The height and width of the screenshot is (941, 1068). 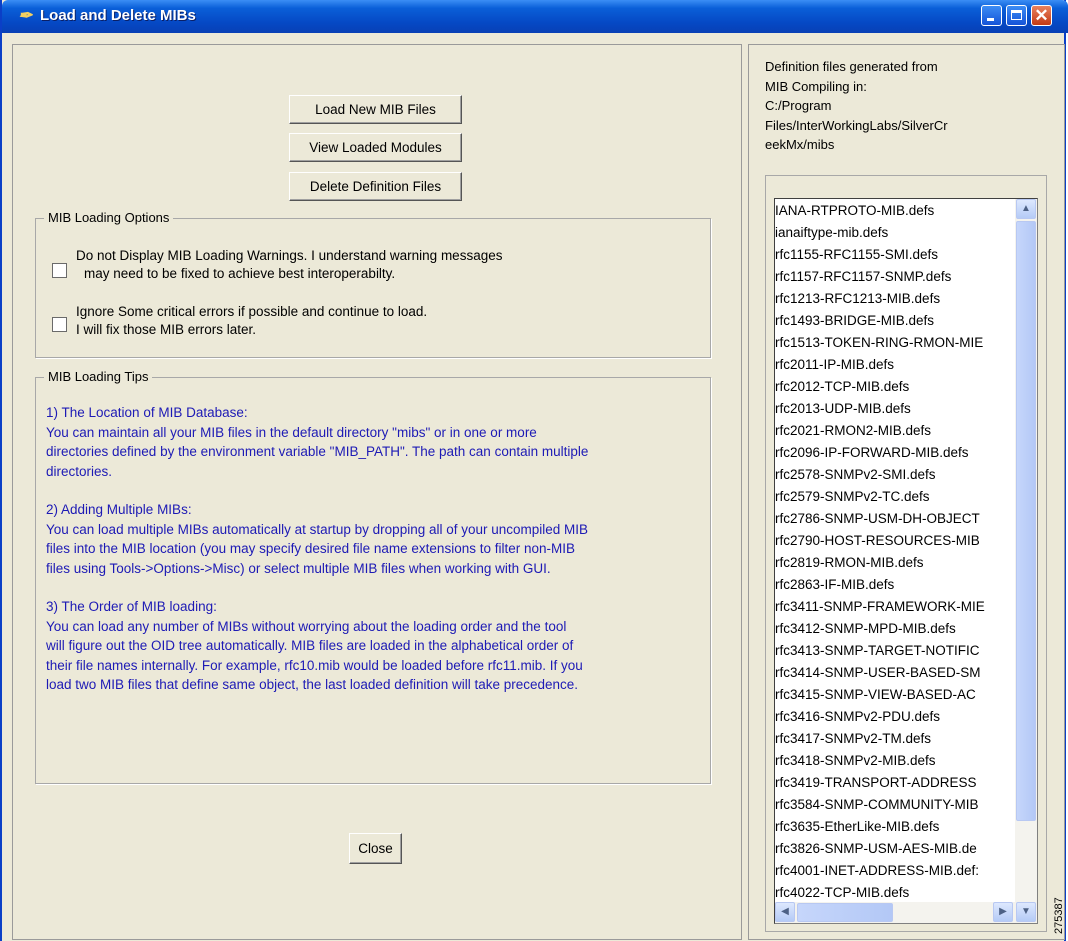 I want to click on scroll-up-button: ▲, so click(x=1026, y=209).